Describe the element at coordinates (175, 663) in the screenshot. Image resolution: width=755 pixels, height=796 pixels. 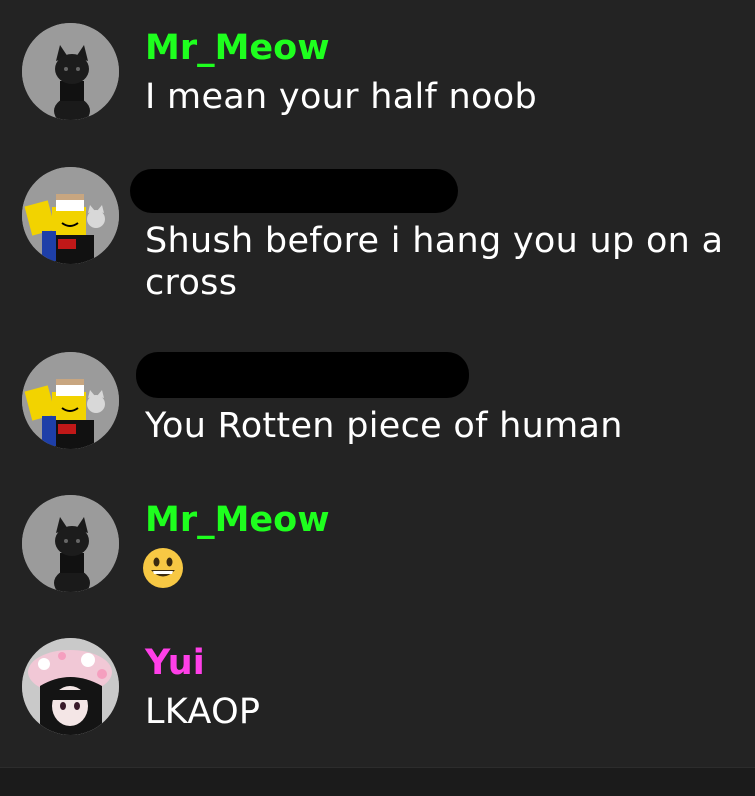
I see `username: Yui` at that location.